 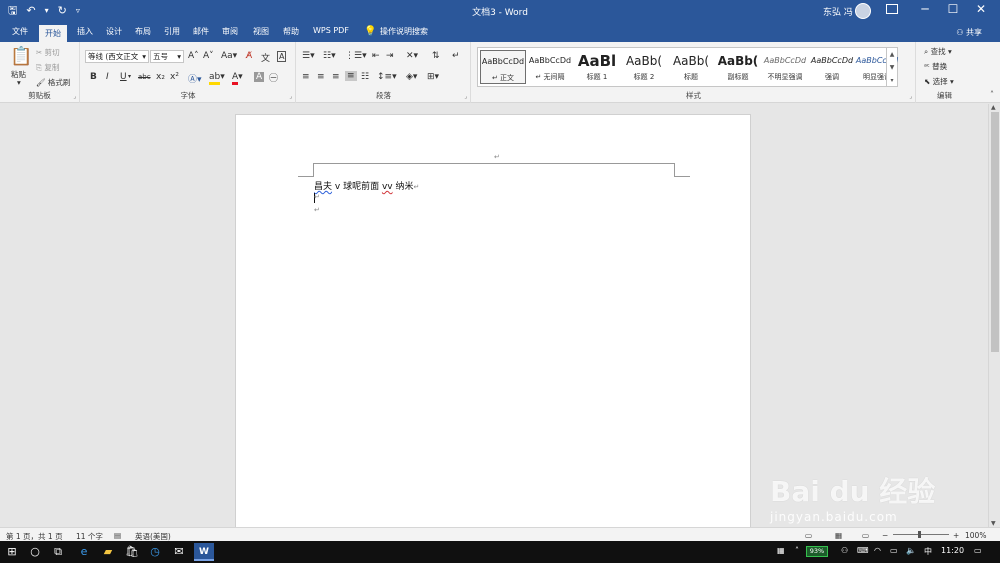 What do you see at coordinates (306, 77) in the screenshot?
I see `align-left-icon: ≡` at bounding box center [306, 77].